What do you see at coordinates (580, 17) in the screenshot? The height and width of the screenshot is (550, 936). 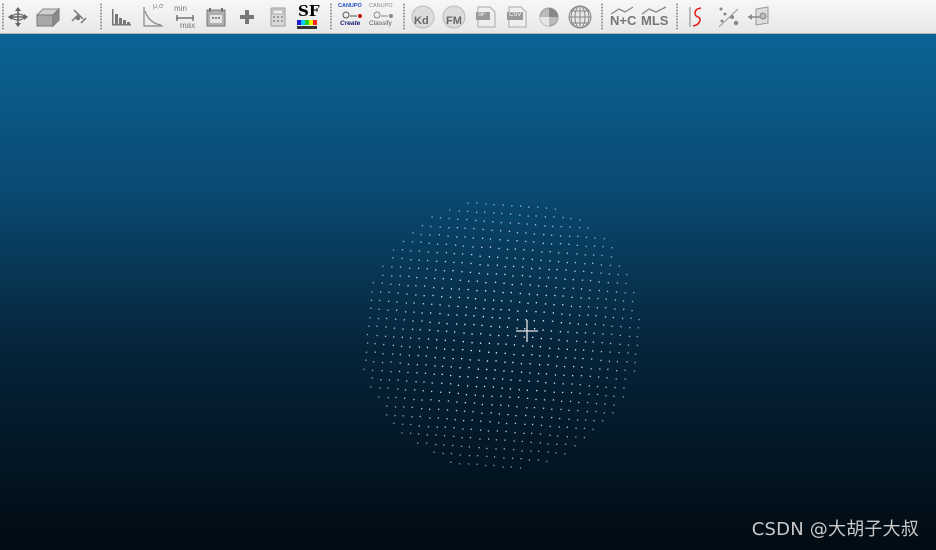 I see `globe-grid-icon` at bounding box center [580, 17].